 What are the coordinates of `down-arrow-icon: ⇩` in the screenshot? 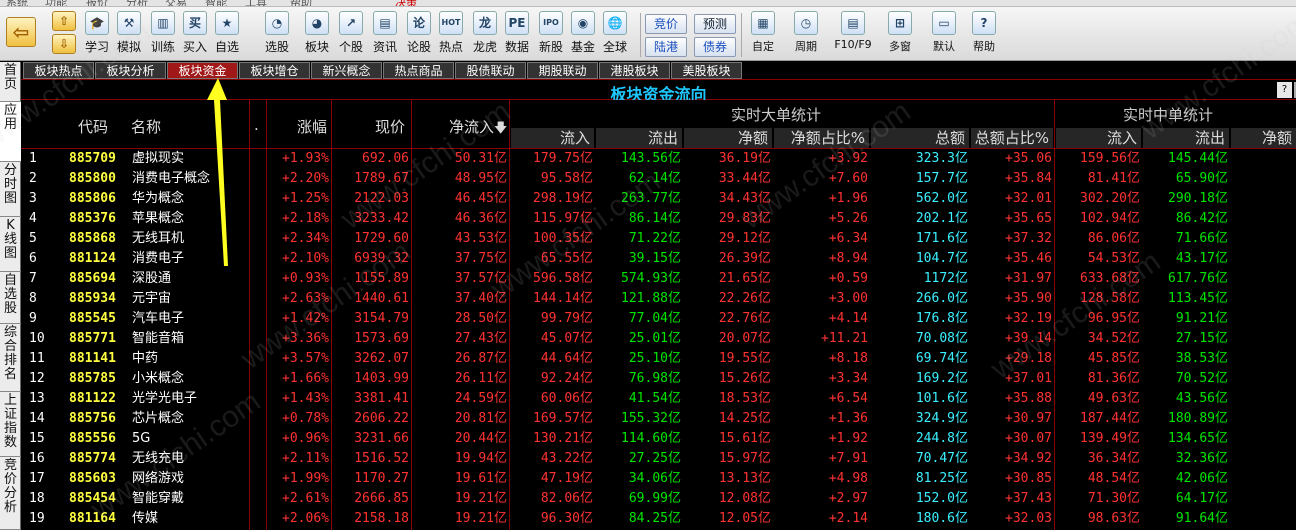 It's located at (64, 44).